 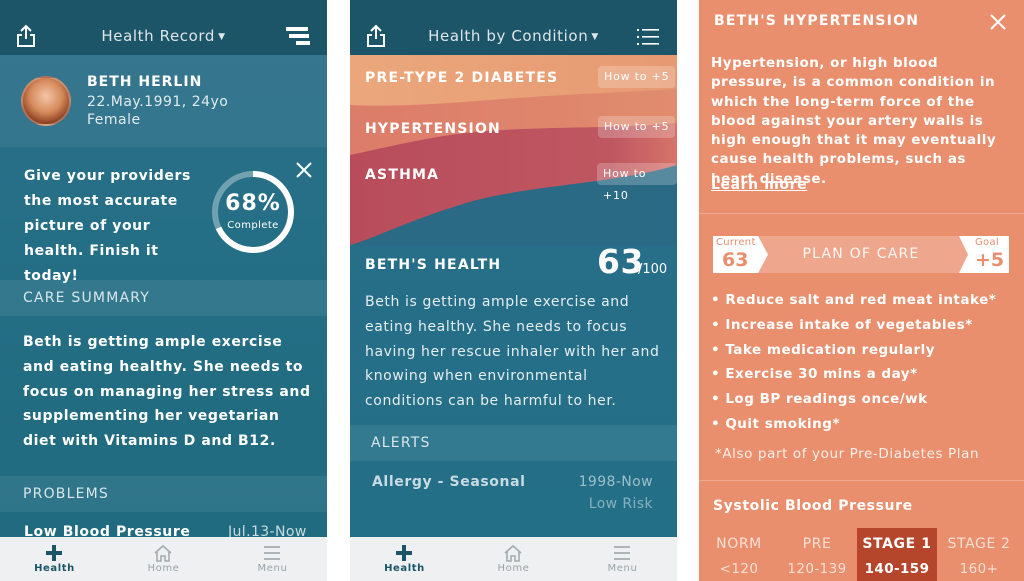 What do you see at coordinates (508, 36) in the screenshot?
I see `page-title: Health by Condition` at bounding box center [508, 36].